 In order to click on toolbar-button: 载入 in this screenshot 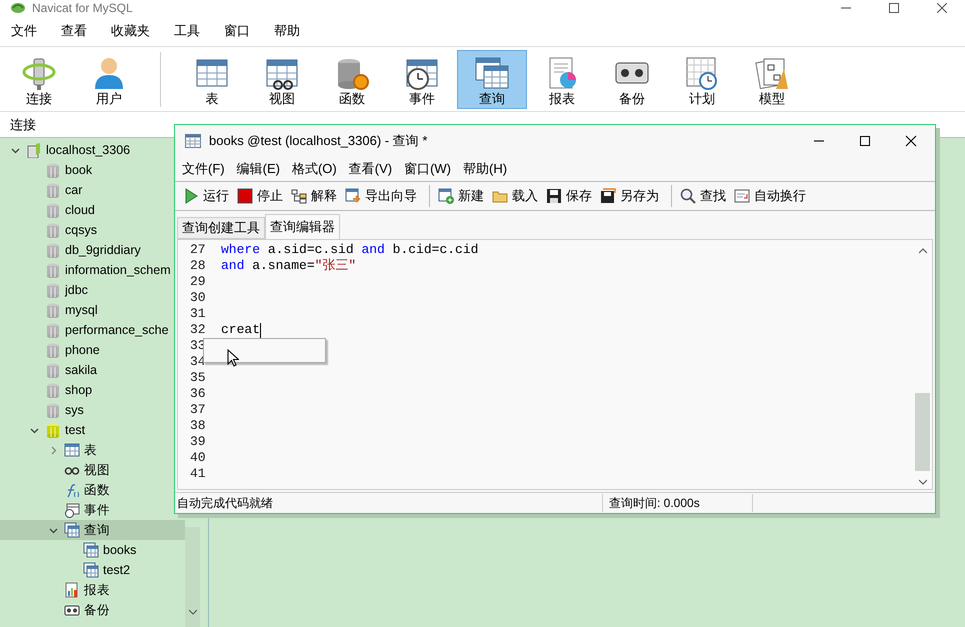, I will do `click(515, 196)`.